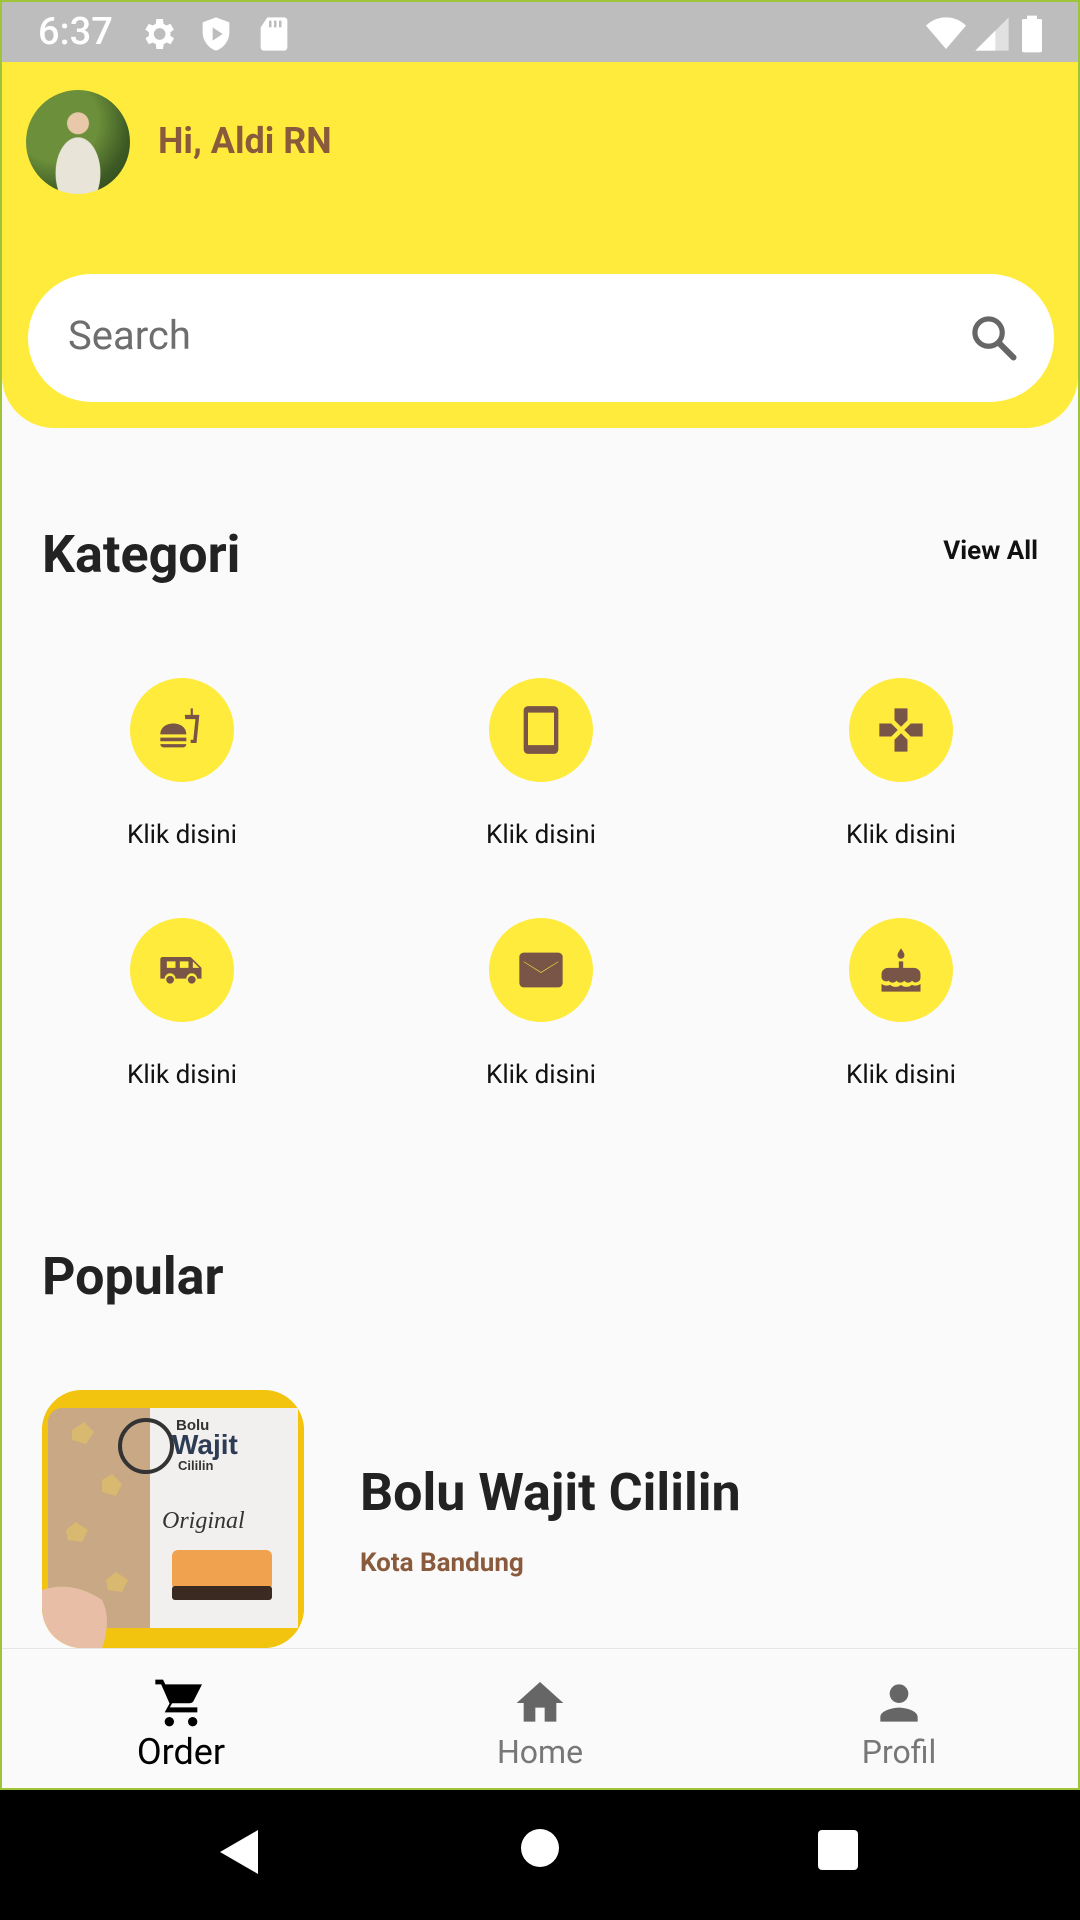 This screenshot has width=1080, height=1920. What do you see at coordinates (540, 1848) in the screenshot?
I see `home-circle-icon` at bounding box center [540, 1848].